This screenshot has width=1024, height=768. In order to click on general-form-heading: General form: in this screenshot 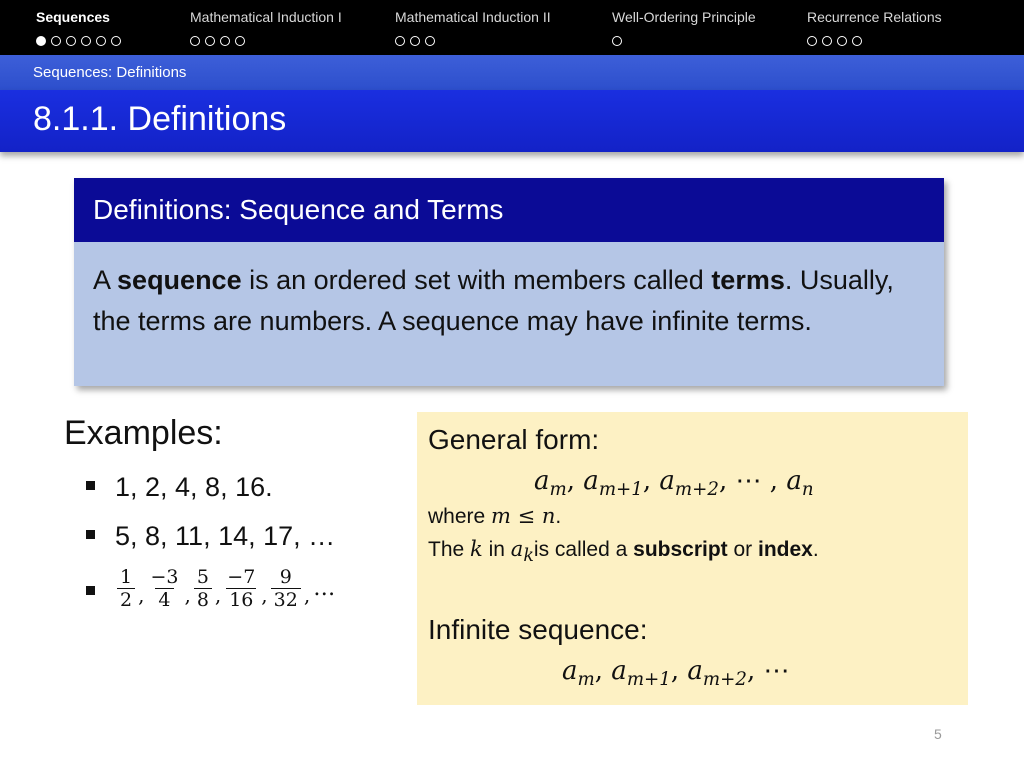, I will do `click(514, 439)`.